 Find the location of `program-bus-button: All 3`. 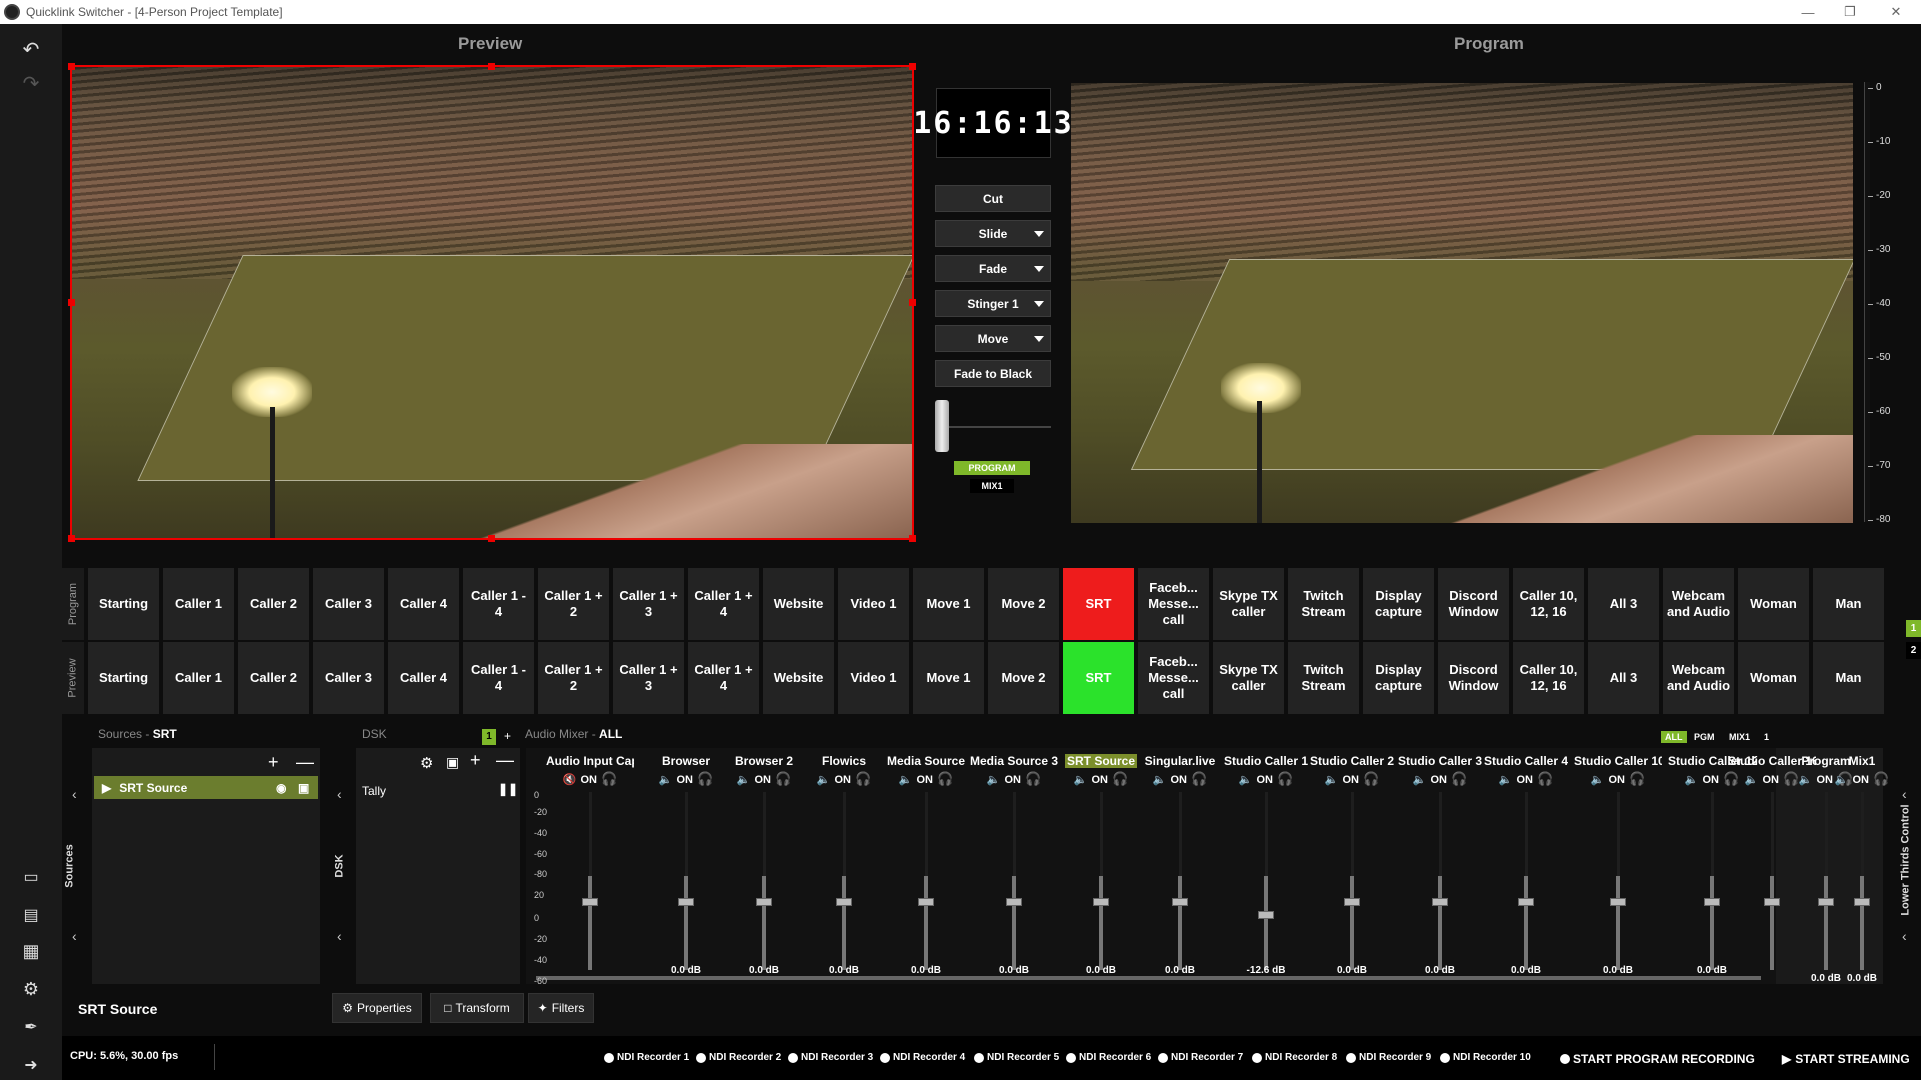

program-bus-button: All 3 is located at coordinates (1623, 604).